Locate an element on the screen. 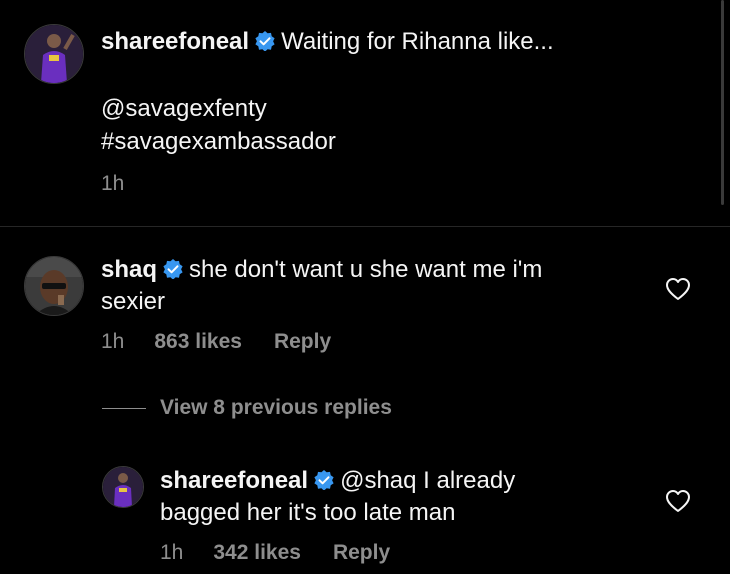  caption-hashtag: #savagexambassador is located at coordinates (218, 142).